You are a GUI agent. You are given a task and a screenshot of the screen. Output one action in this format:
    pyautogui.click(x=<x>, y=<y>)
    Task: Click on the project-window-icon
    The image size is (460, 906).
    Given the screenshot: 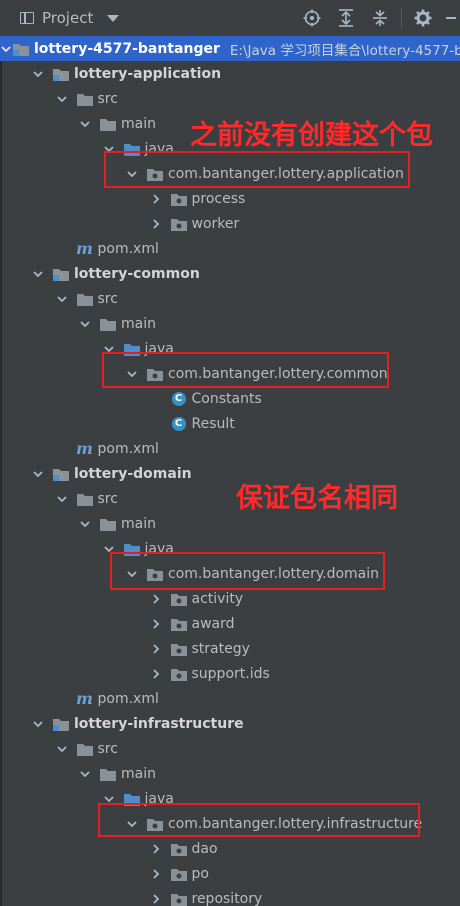 What is the action you would take?
    pyautogui.click(x=27, y=18)
    